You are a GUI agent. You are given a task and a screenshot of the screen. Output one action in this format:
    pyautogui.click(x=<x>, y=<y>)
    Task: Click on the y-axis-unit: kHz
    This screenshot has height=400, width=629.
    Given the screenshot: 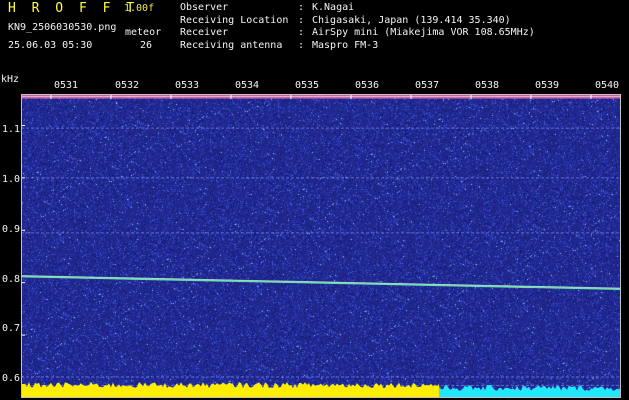 What is the action you would take?
    pyautogui.click(x=10, y=79)
    